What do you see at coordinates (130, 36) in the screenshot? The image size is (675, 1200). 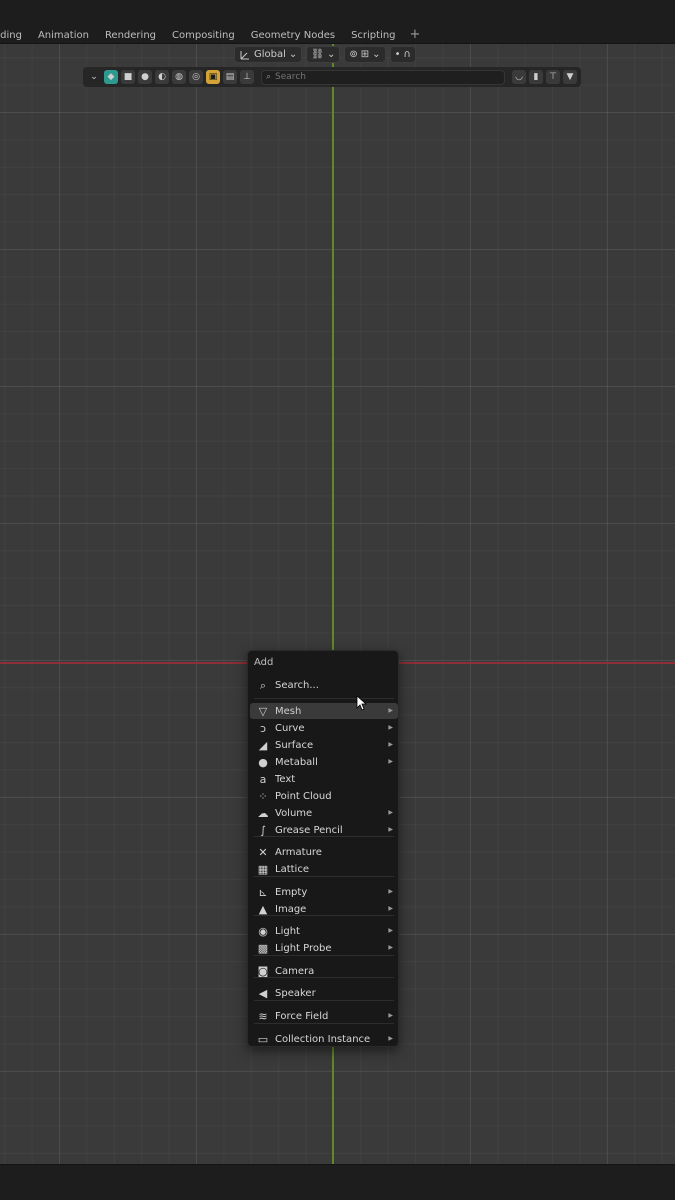 I see `tab-rendering: Rendering` at bounding box center [130, 36].